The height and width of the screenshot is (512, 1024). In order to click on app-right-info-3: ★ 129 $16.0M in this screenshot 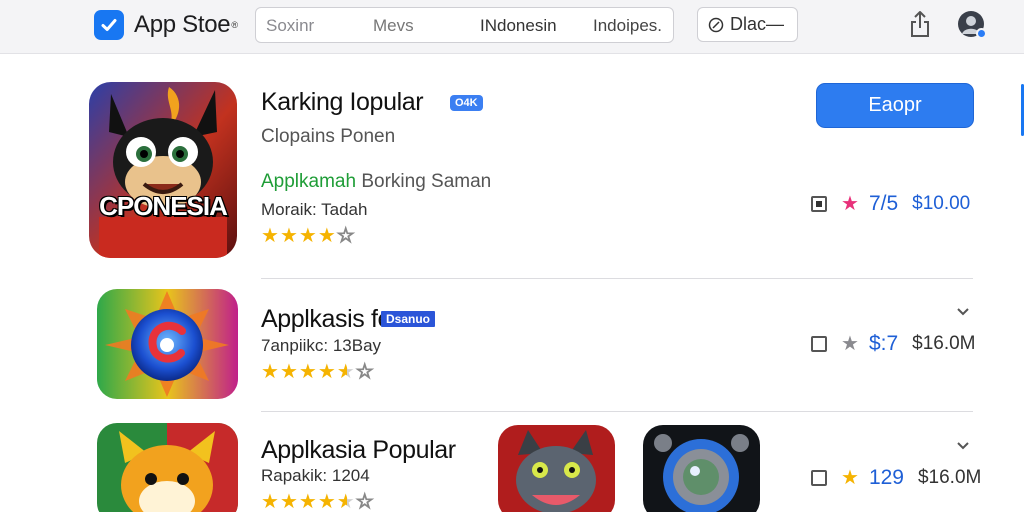, I will do `click(896, 477)`.